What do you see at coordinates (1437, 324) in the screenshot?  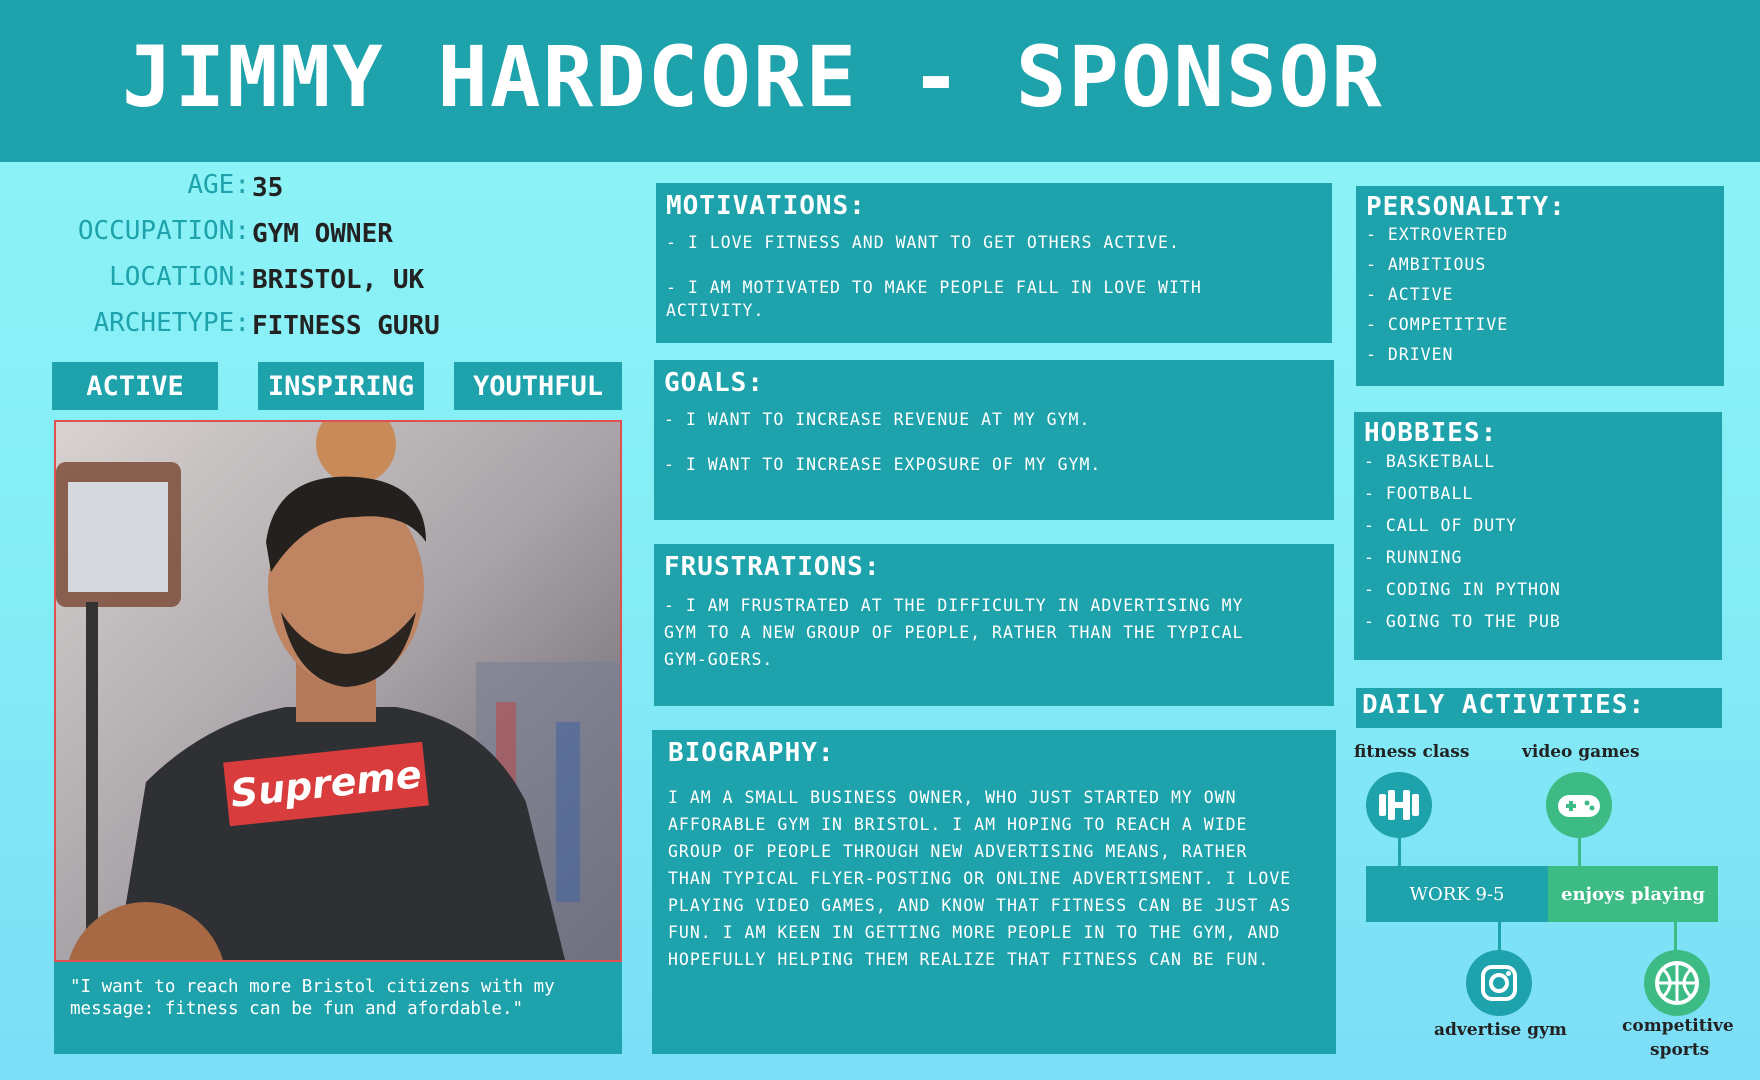 I see `personality-item: - COMPETITIVE` at bounding box center [1437, 324].